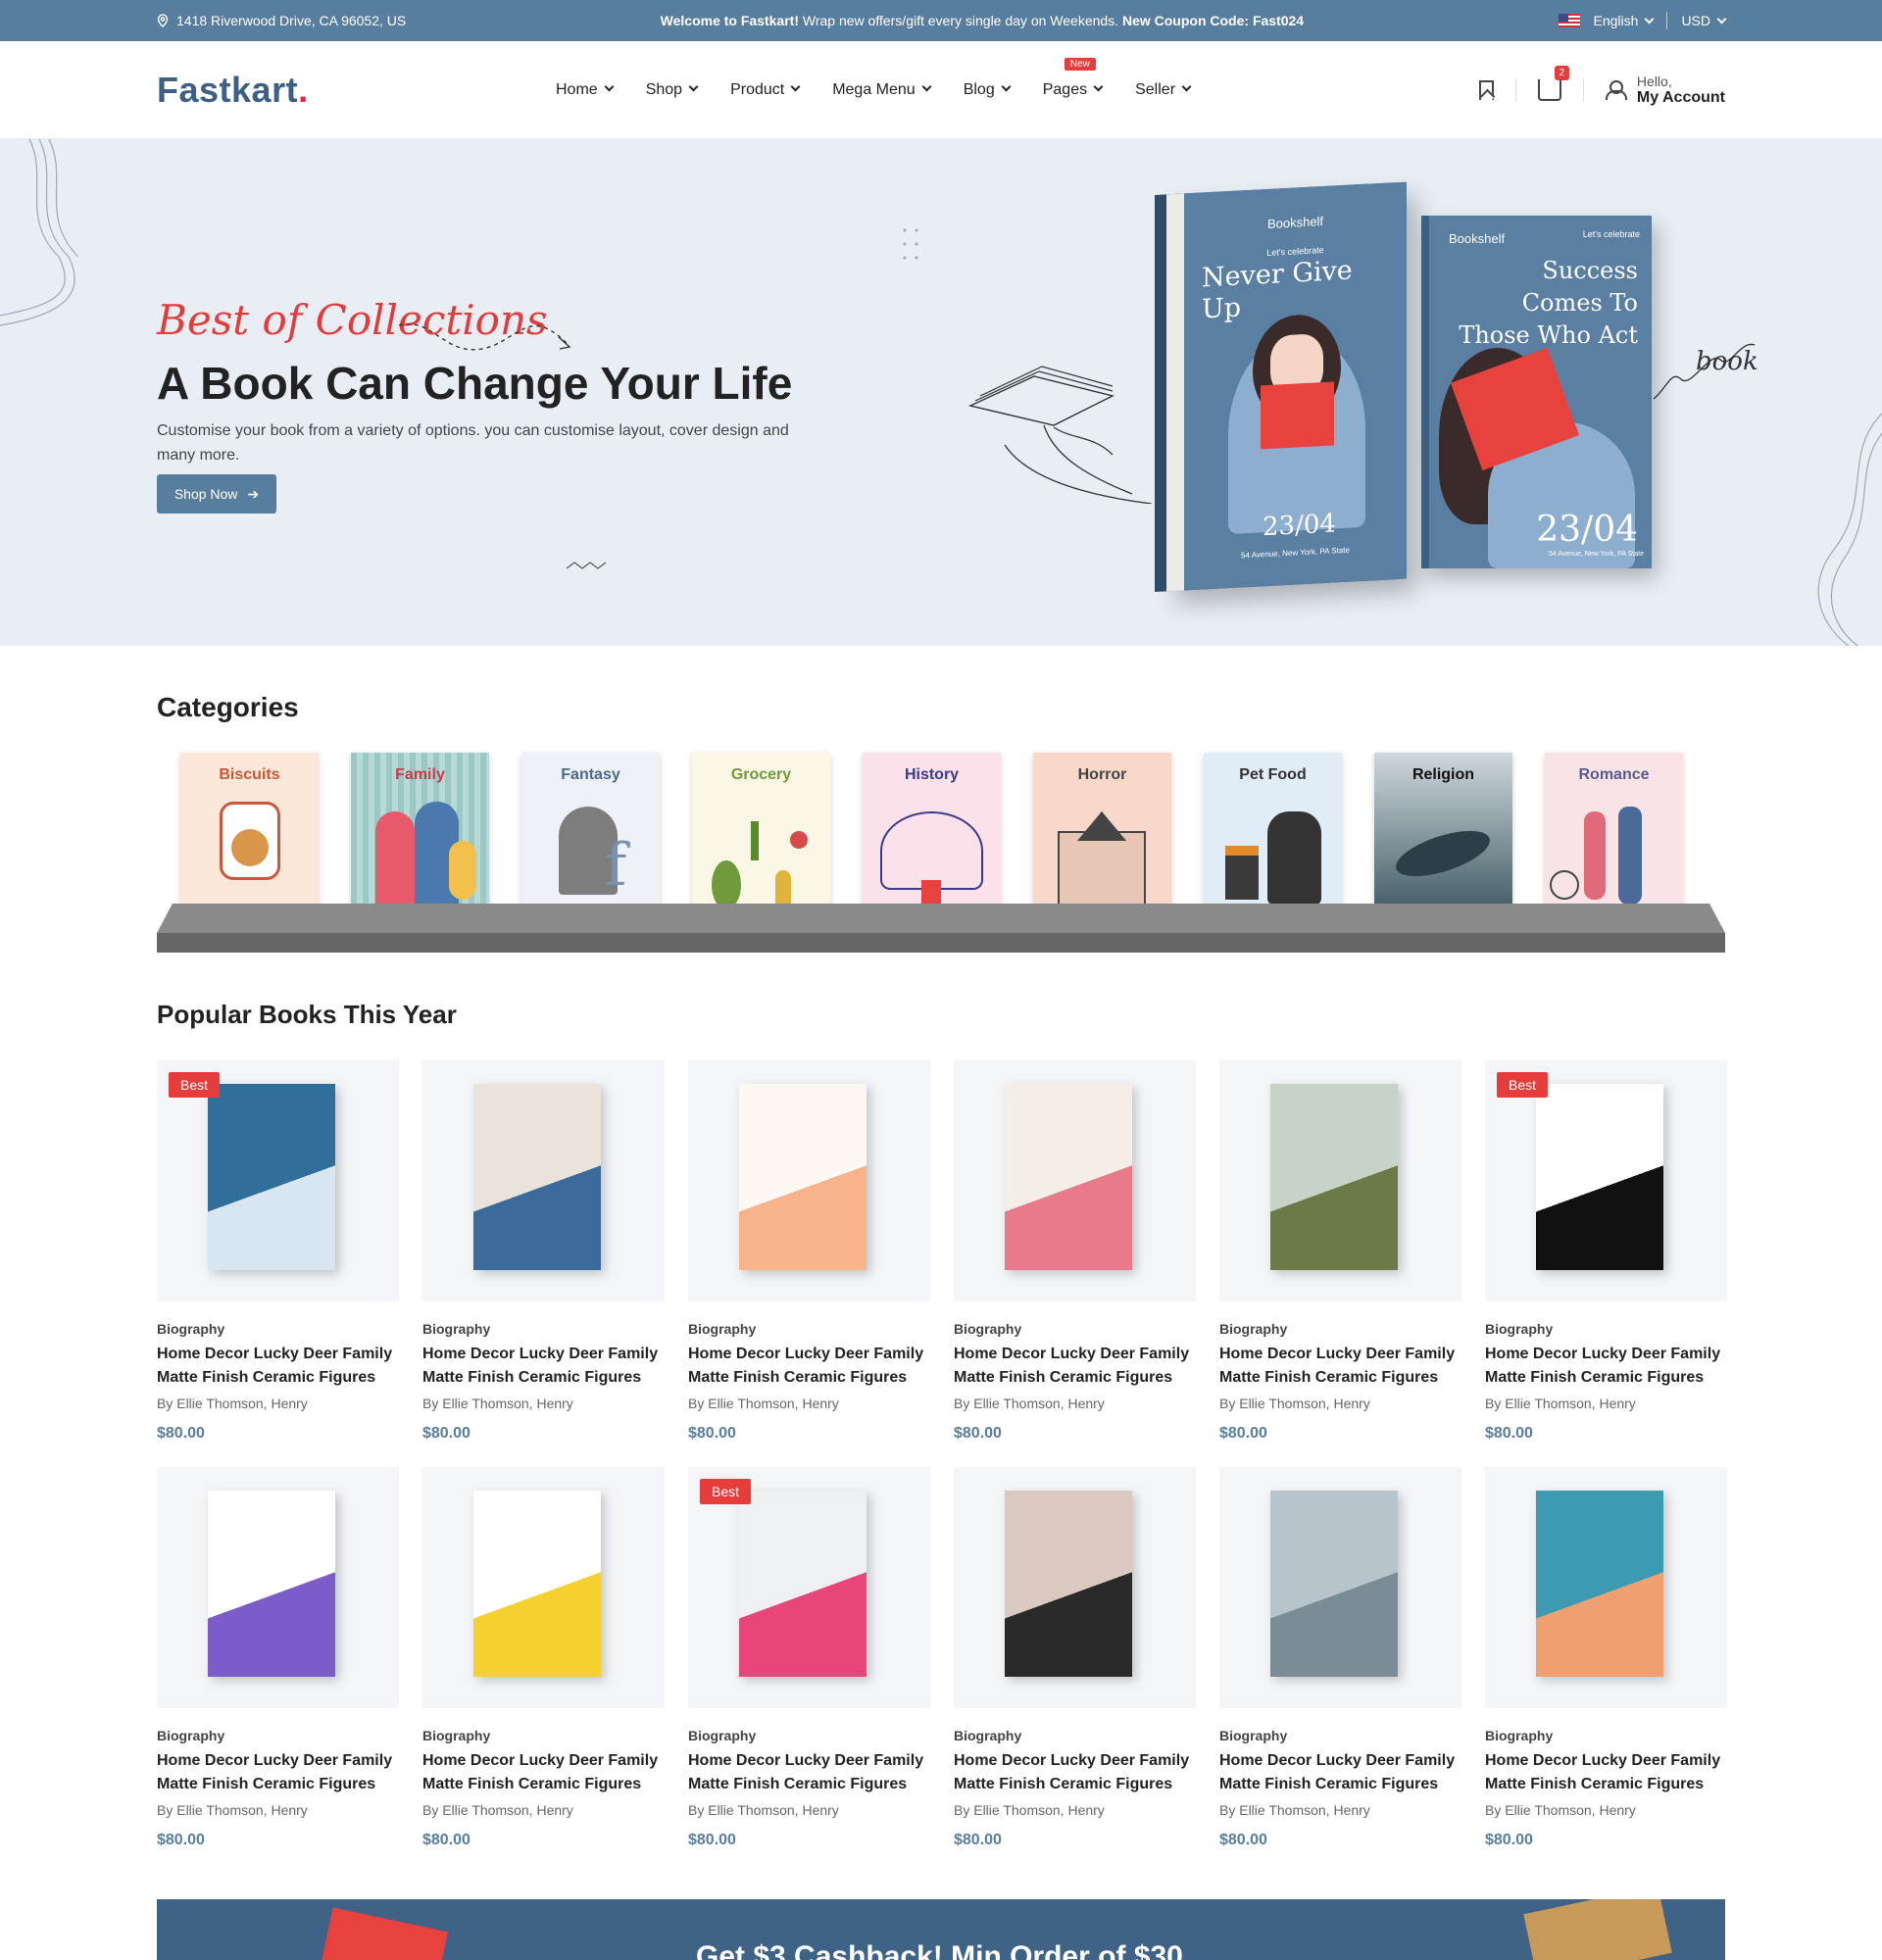 The height and width of the screenshot is (1960, 1882). I want to click on cashback-banner: Get $3 Cashback! Min Order of $30, so click(941, 1929).